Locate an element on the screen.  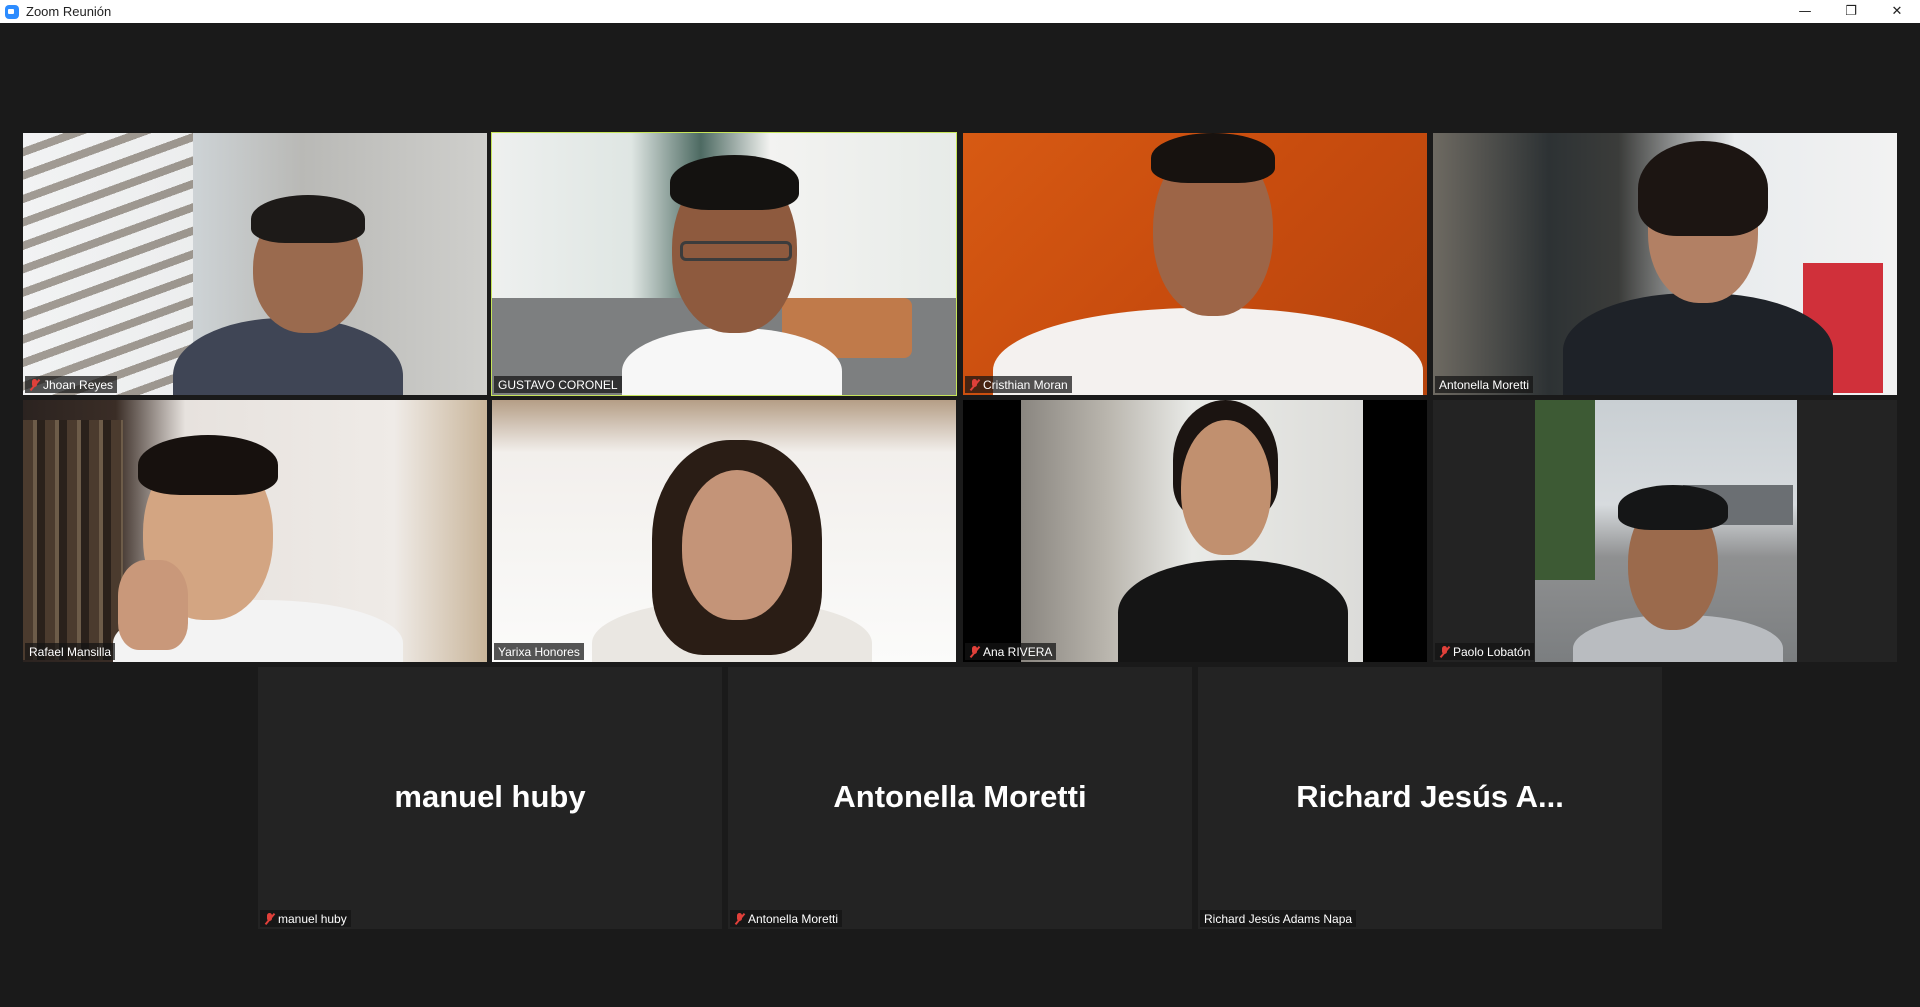
video-tile-ana-rivera: Ana RIVERA is located at coordinates (1195, 531).